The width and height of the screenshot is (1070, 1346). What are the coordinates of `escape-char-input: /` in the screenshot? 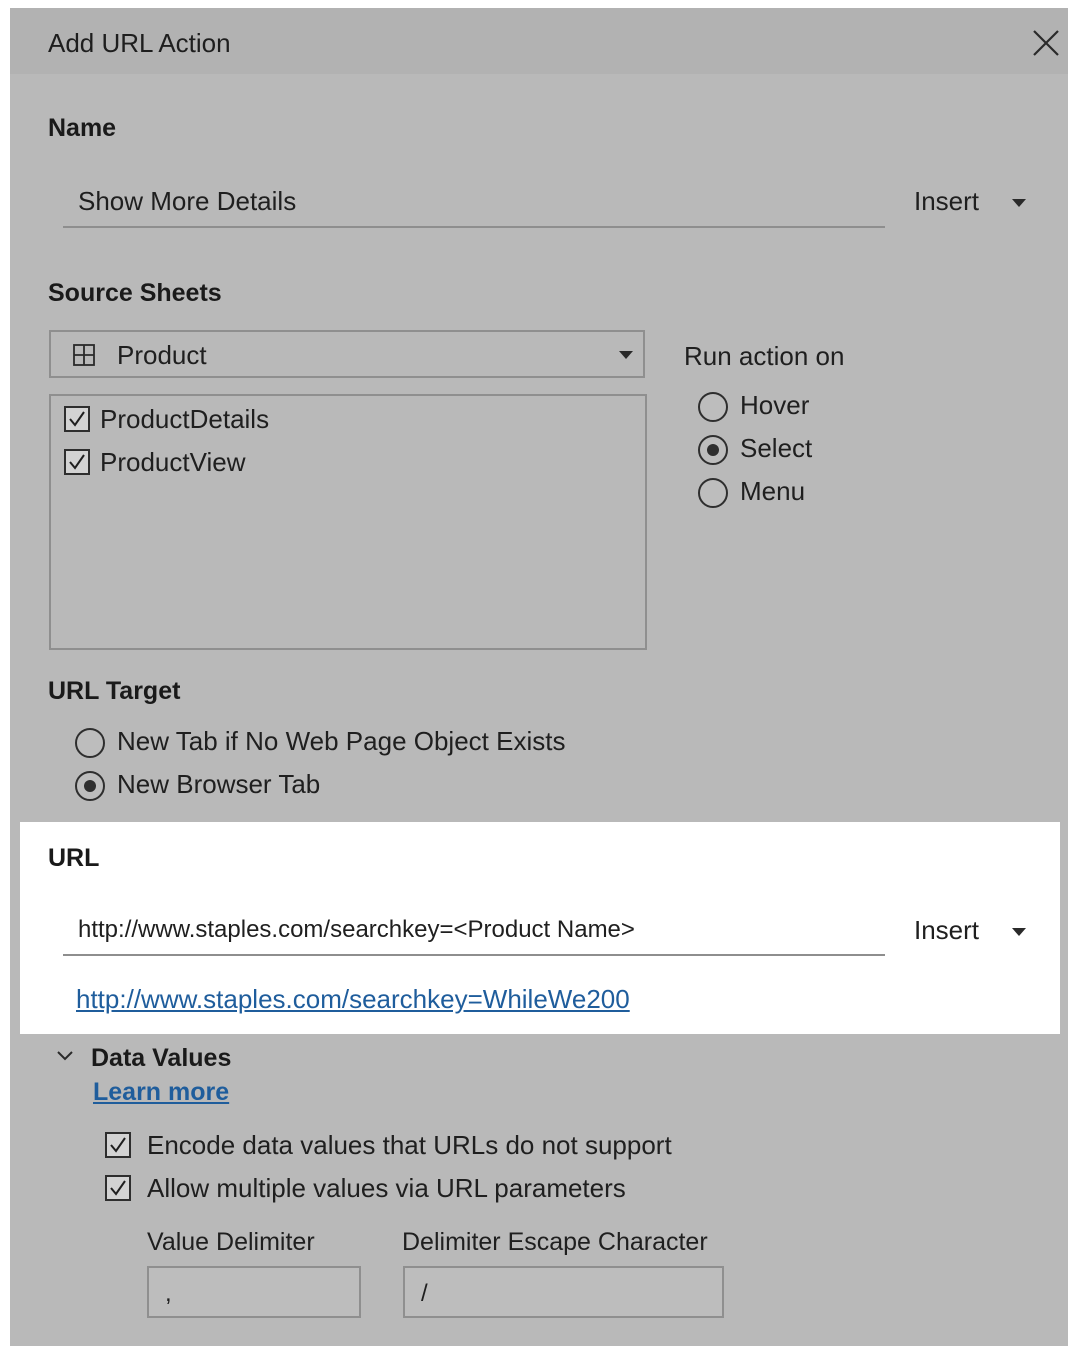 It's located at (563, 1292).